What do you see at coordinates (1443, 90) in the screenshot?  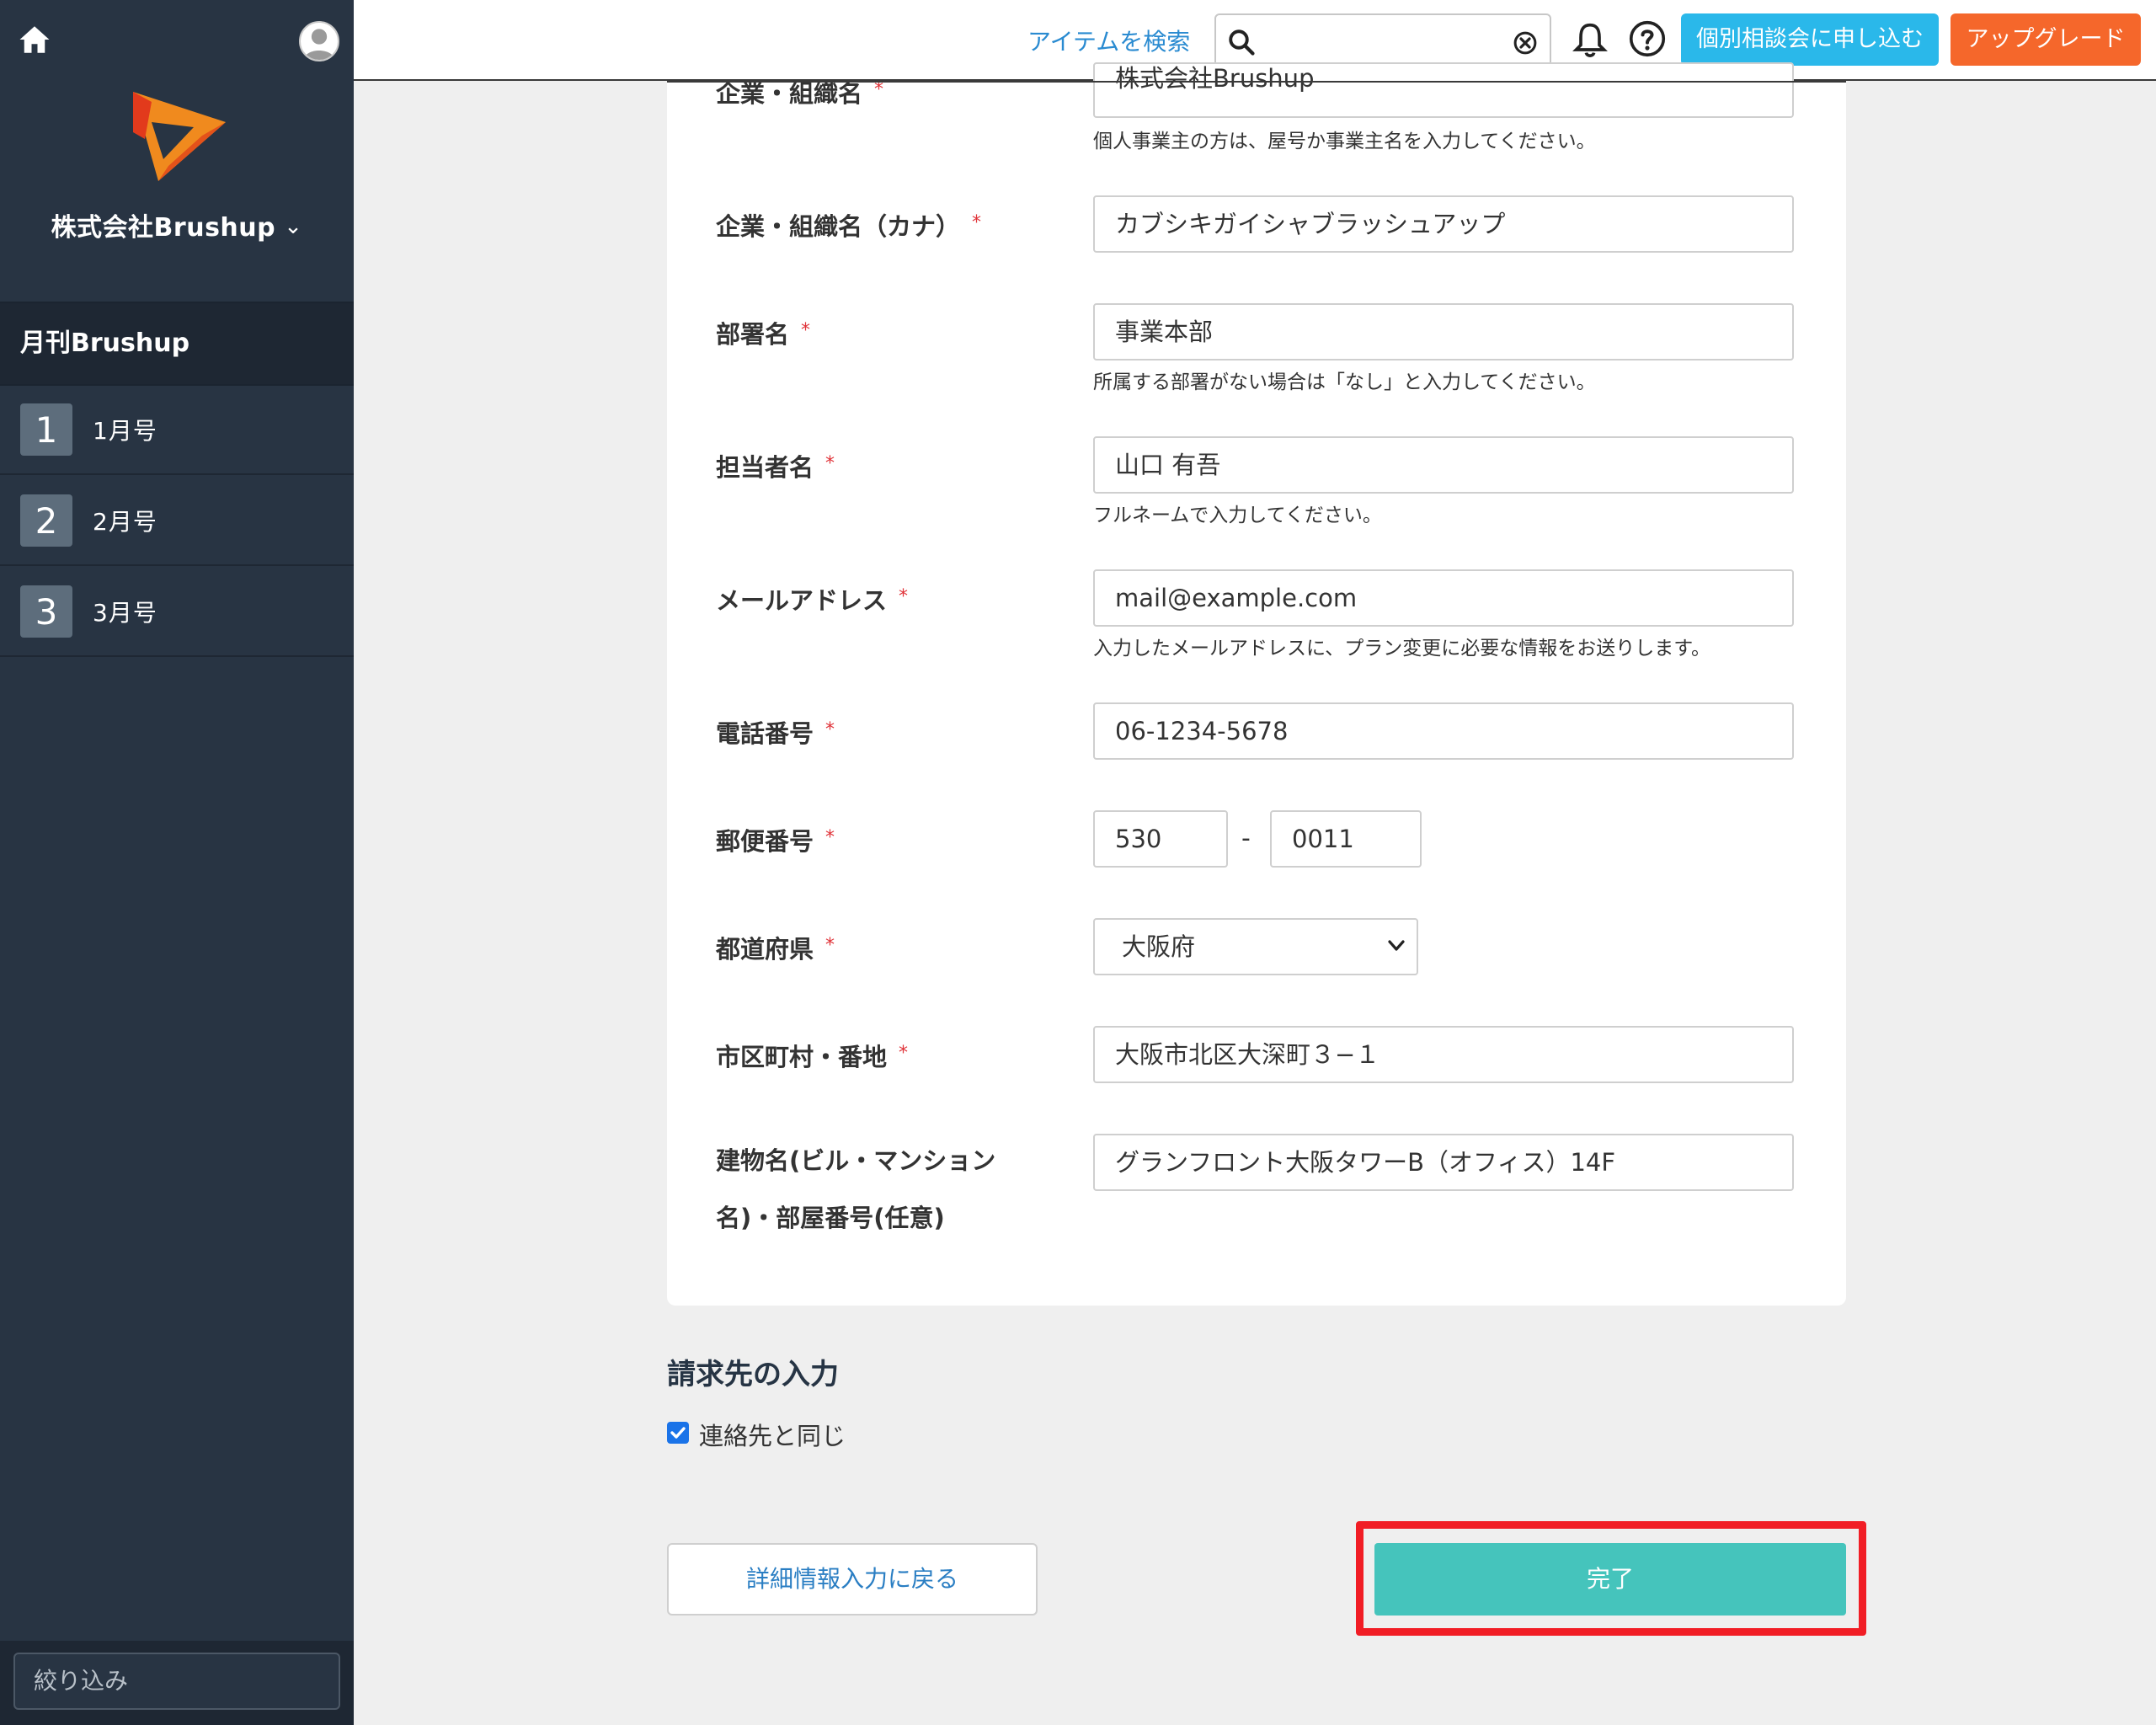 I see `company-field: 株式会社Brushup` at bounding box center [1443, 90].